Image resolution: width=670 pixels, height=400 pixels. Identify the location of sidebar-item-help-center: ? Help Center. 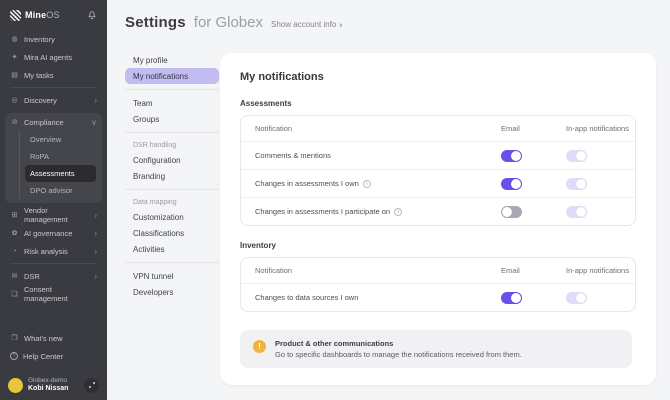
(53, 356).